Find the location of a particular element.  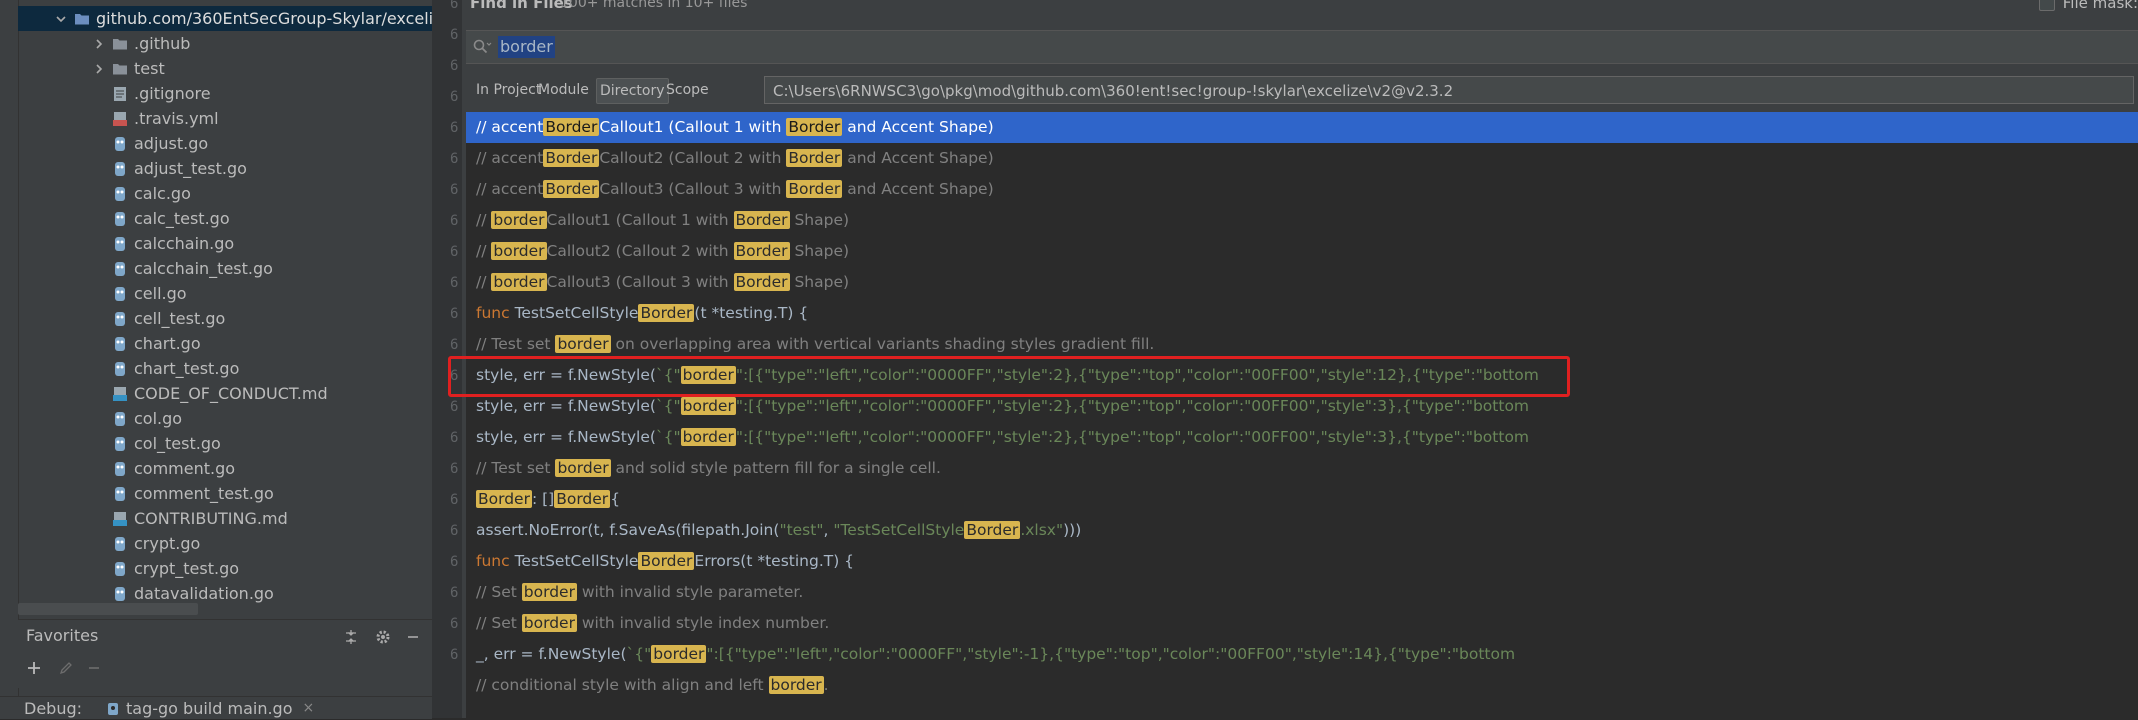

tree-file: .travis.yml is located at coordinates (225, 118).